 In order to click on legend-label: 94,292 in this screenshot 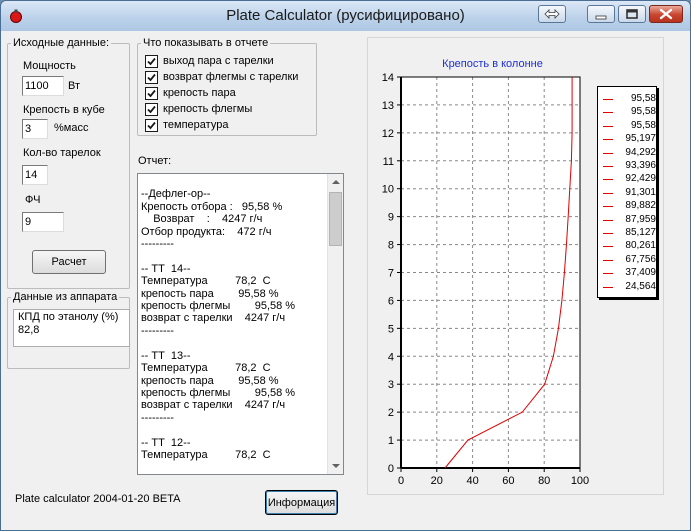, I will do `click(640, 152)`.